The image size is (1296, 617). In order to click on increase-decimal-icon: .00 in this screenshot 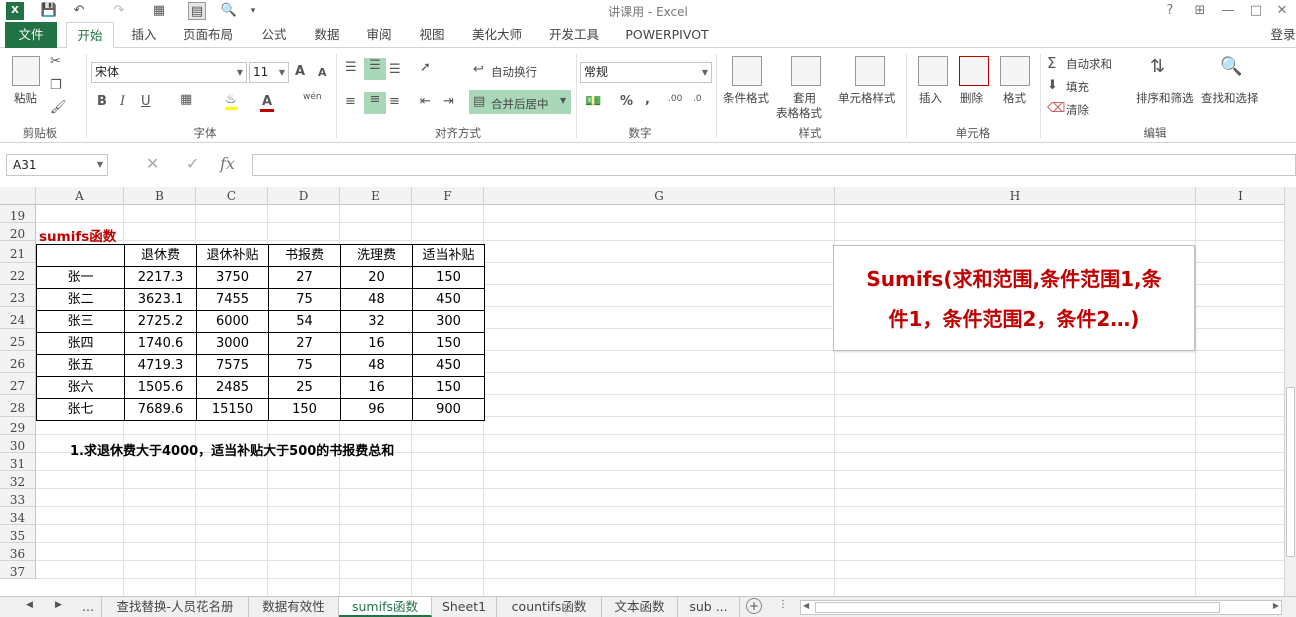, I will do `click(675, 99)`.